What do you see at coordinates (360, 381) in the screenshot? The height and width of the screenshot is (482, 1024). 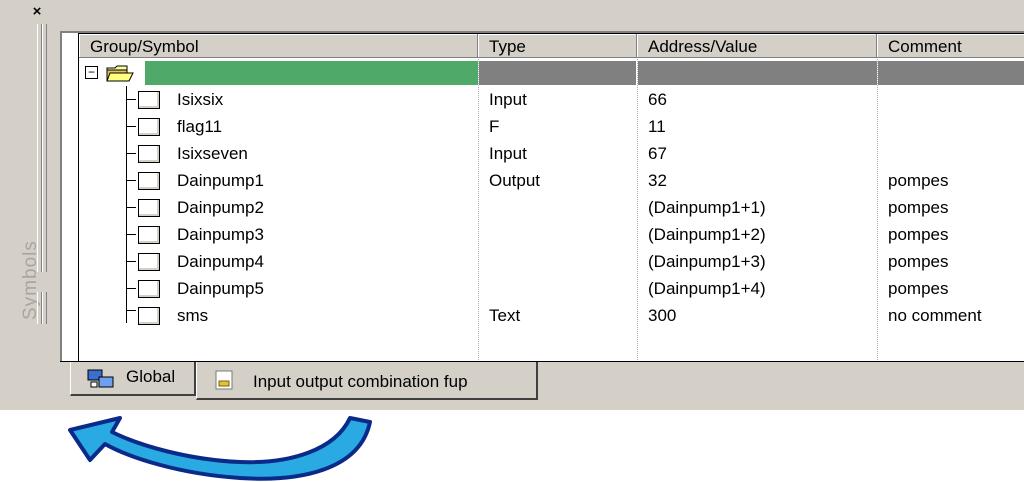 I see `tab-label: Input output combination fup` at bounding box center [360, 381].